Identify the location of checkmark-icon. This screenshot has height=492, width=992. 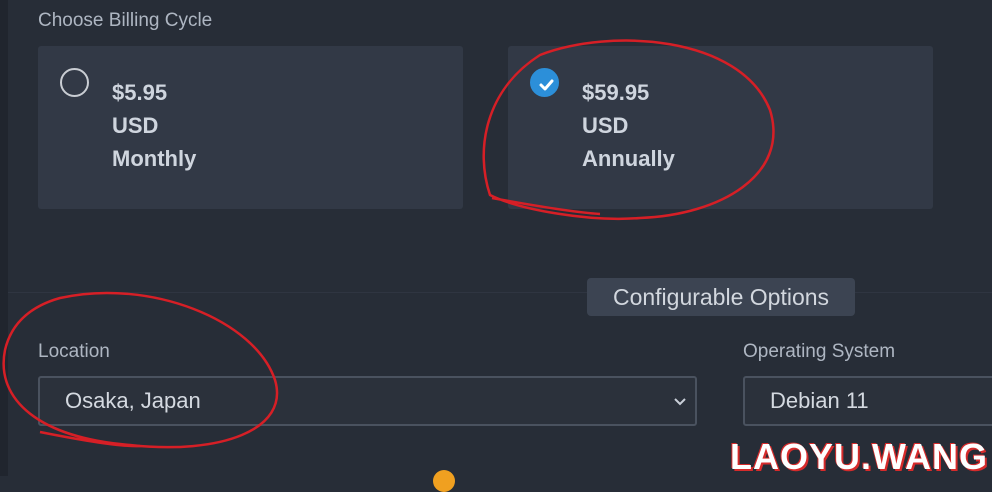
(546, 85).